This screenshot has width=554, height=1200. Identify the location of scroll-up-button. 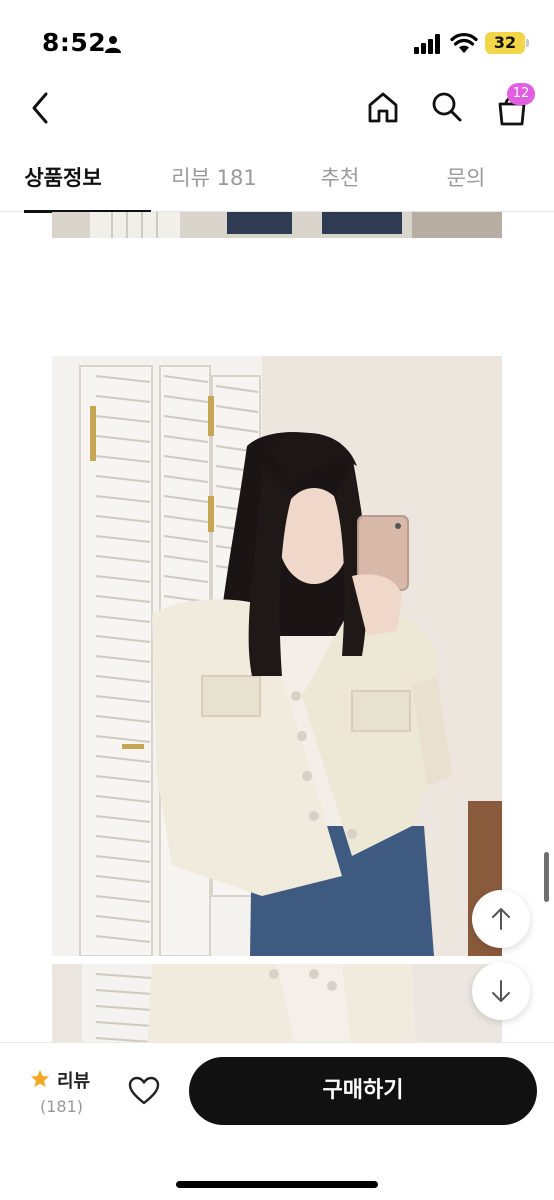
(501, 919).